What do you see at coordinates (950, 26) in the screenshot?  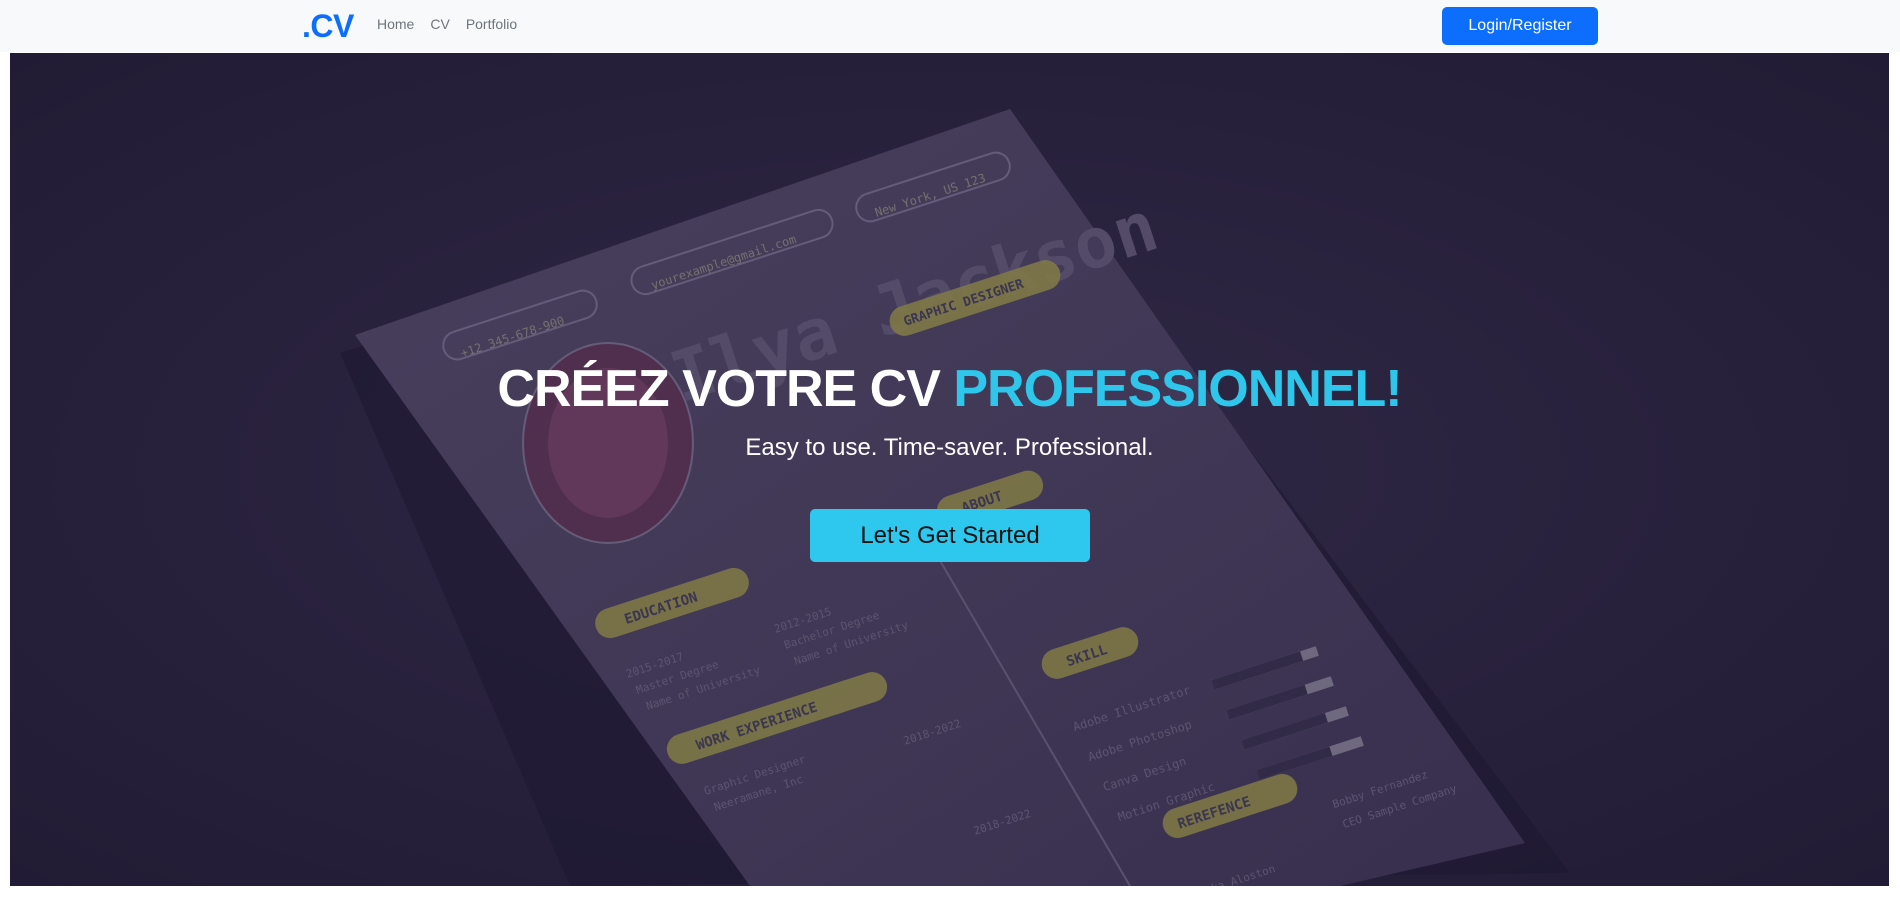 I see `top-navbar: .CV Home CV Portfolio Login/Register` at bounding box center [950, 26].